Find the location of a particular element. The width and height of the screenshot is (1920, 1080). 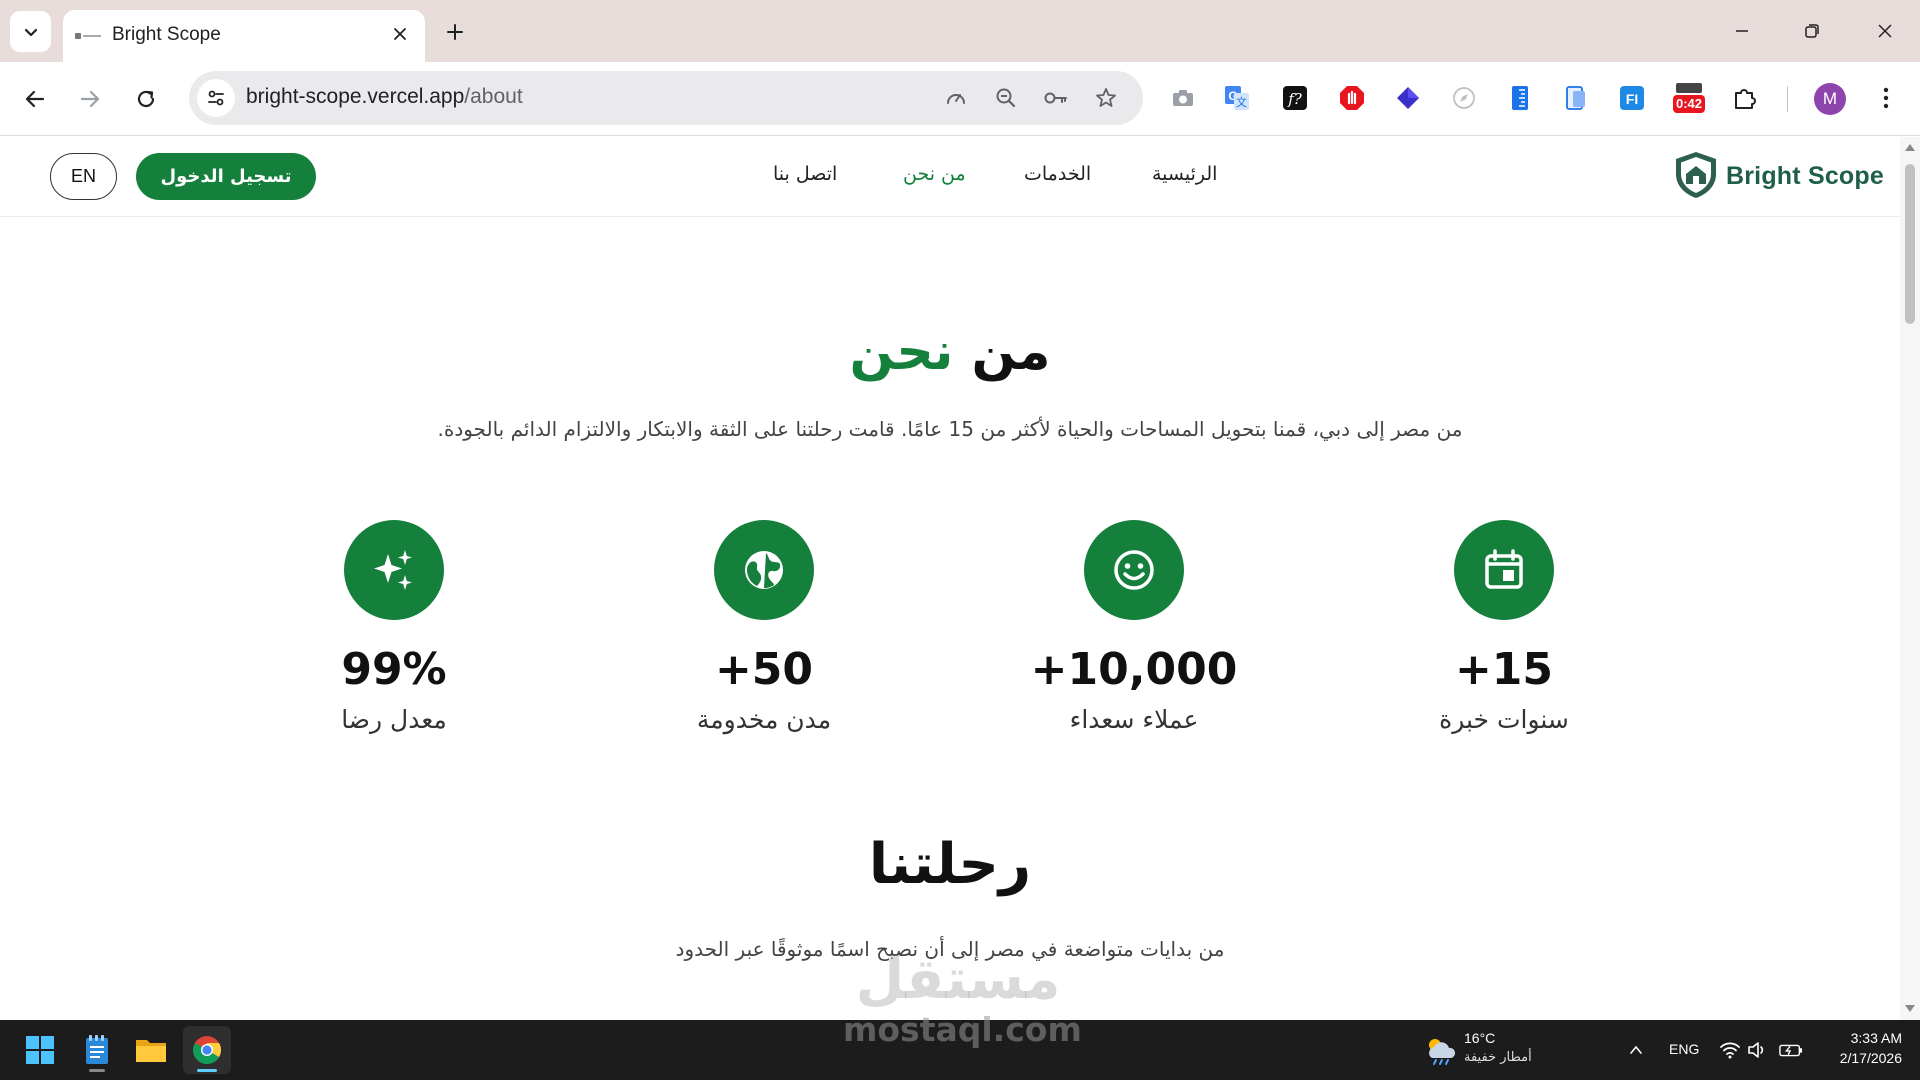

tune-icon is located at coordinates (216, 98).